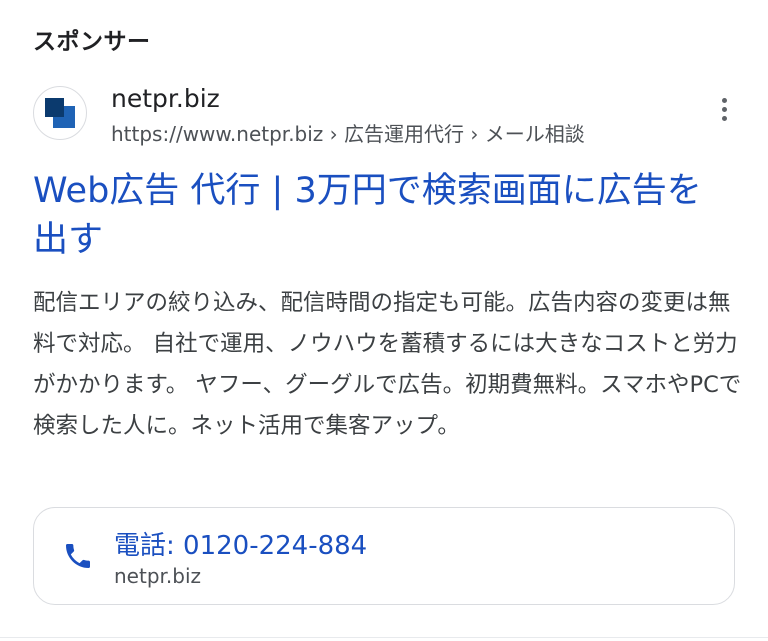  What do you see at coordinates (92, 42) in the screenshot?
I see `sponsored-label: スポンサー` at bounding box center [92, 42].